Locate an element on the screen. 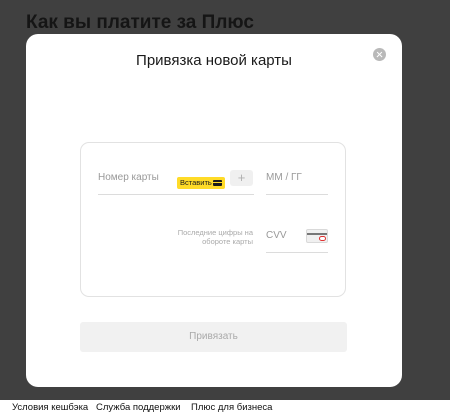 This screenshot has width=450, height=417. expiry-field: ММ / ГГ is located at coordinates (297, 182).